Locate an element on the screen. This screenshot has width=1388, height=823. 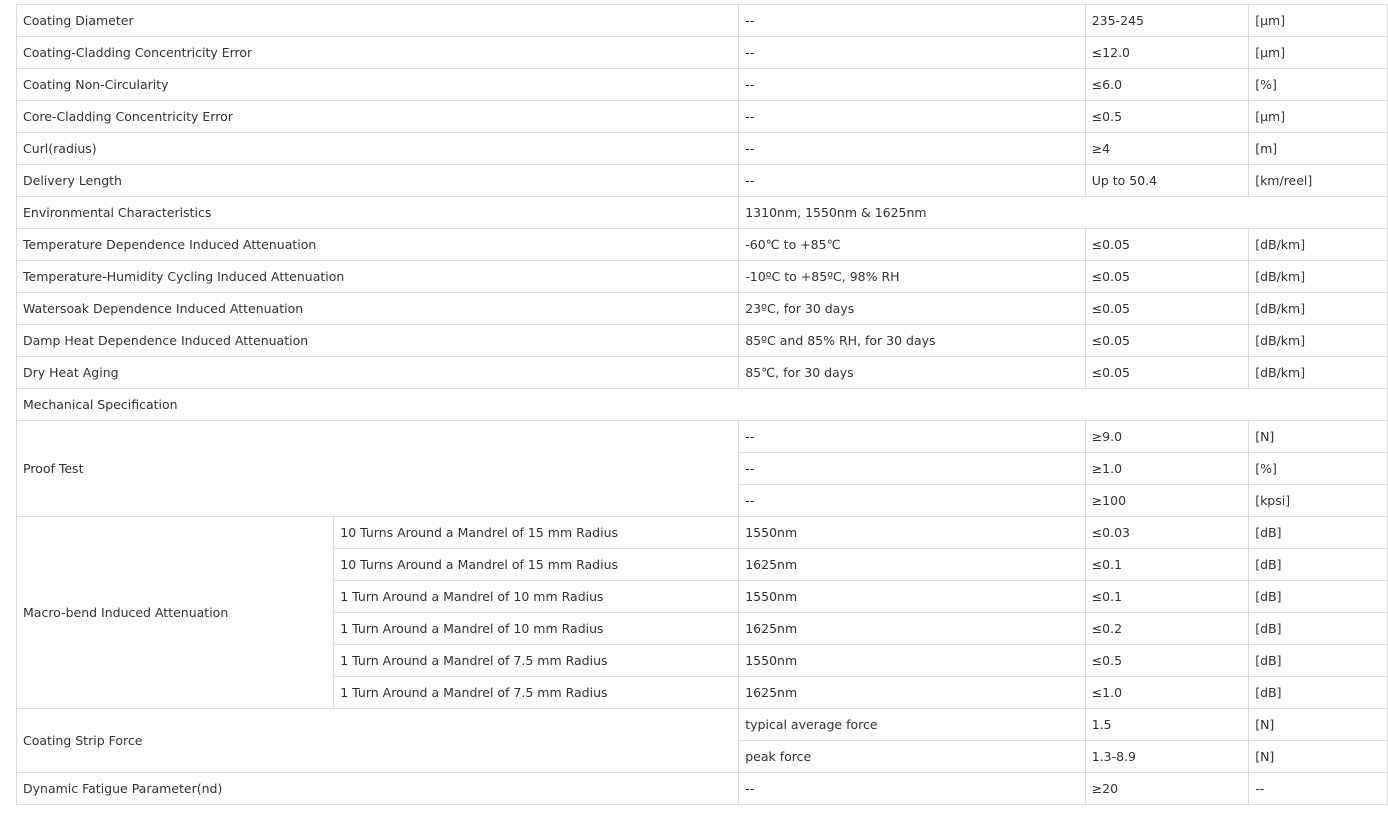
unit-cell: [km/reel] is located at coordinates (1318, 180).